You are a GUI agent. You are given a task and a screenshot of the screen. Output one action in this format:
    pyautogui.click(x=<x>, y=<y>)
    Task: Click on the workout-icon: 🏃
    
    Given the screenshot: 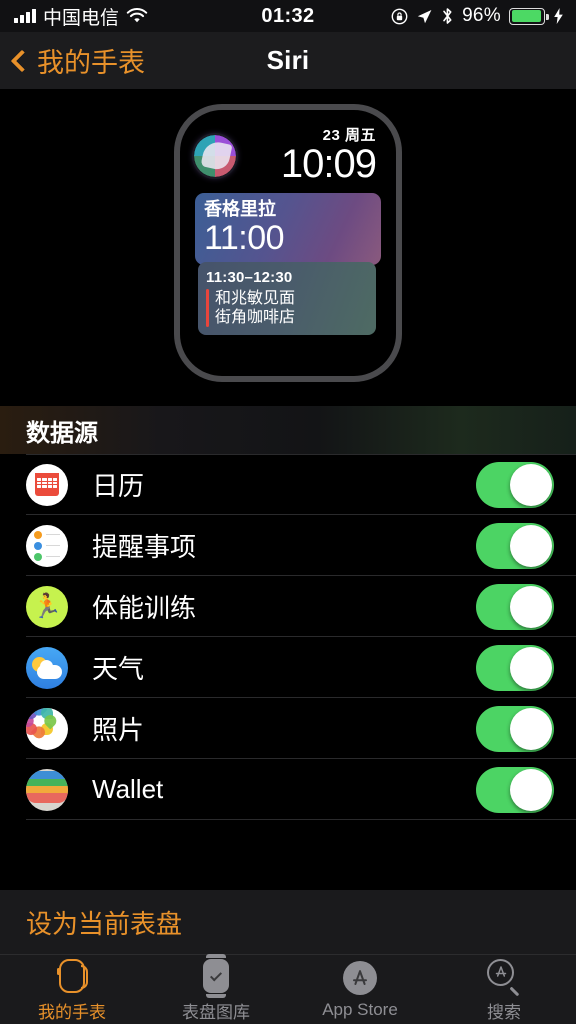 What is the action you would take?
    pyautogui.click(x=47, y=606)
    